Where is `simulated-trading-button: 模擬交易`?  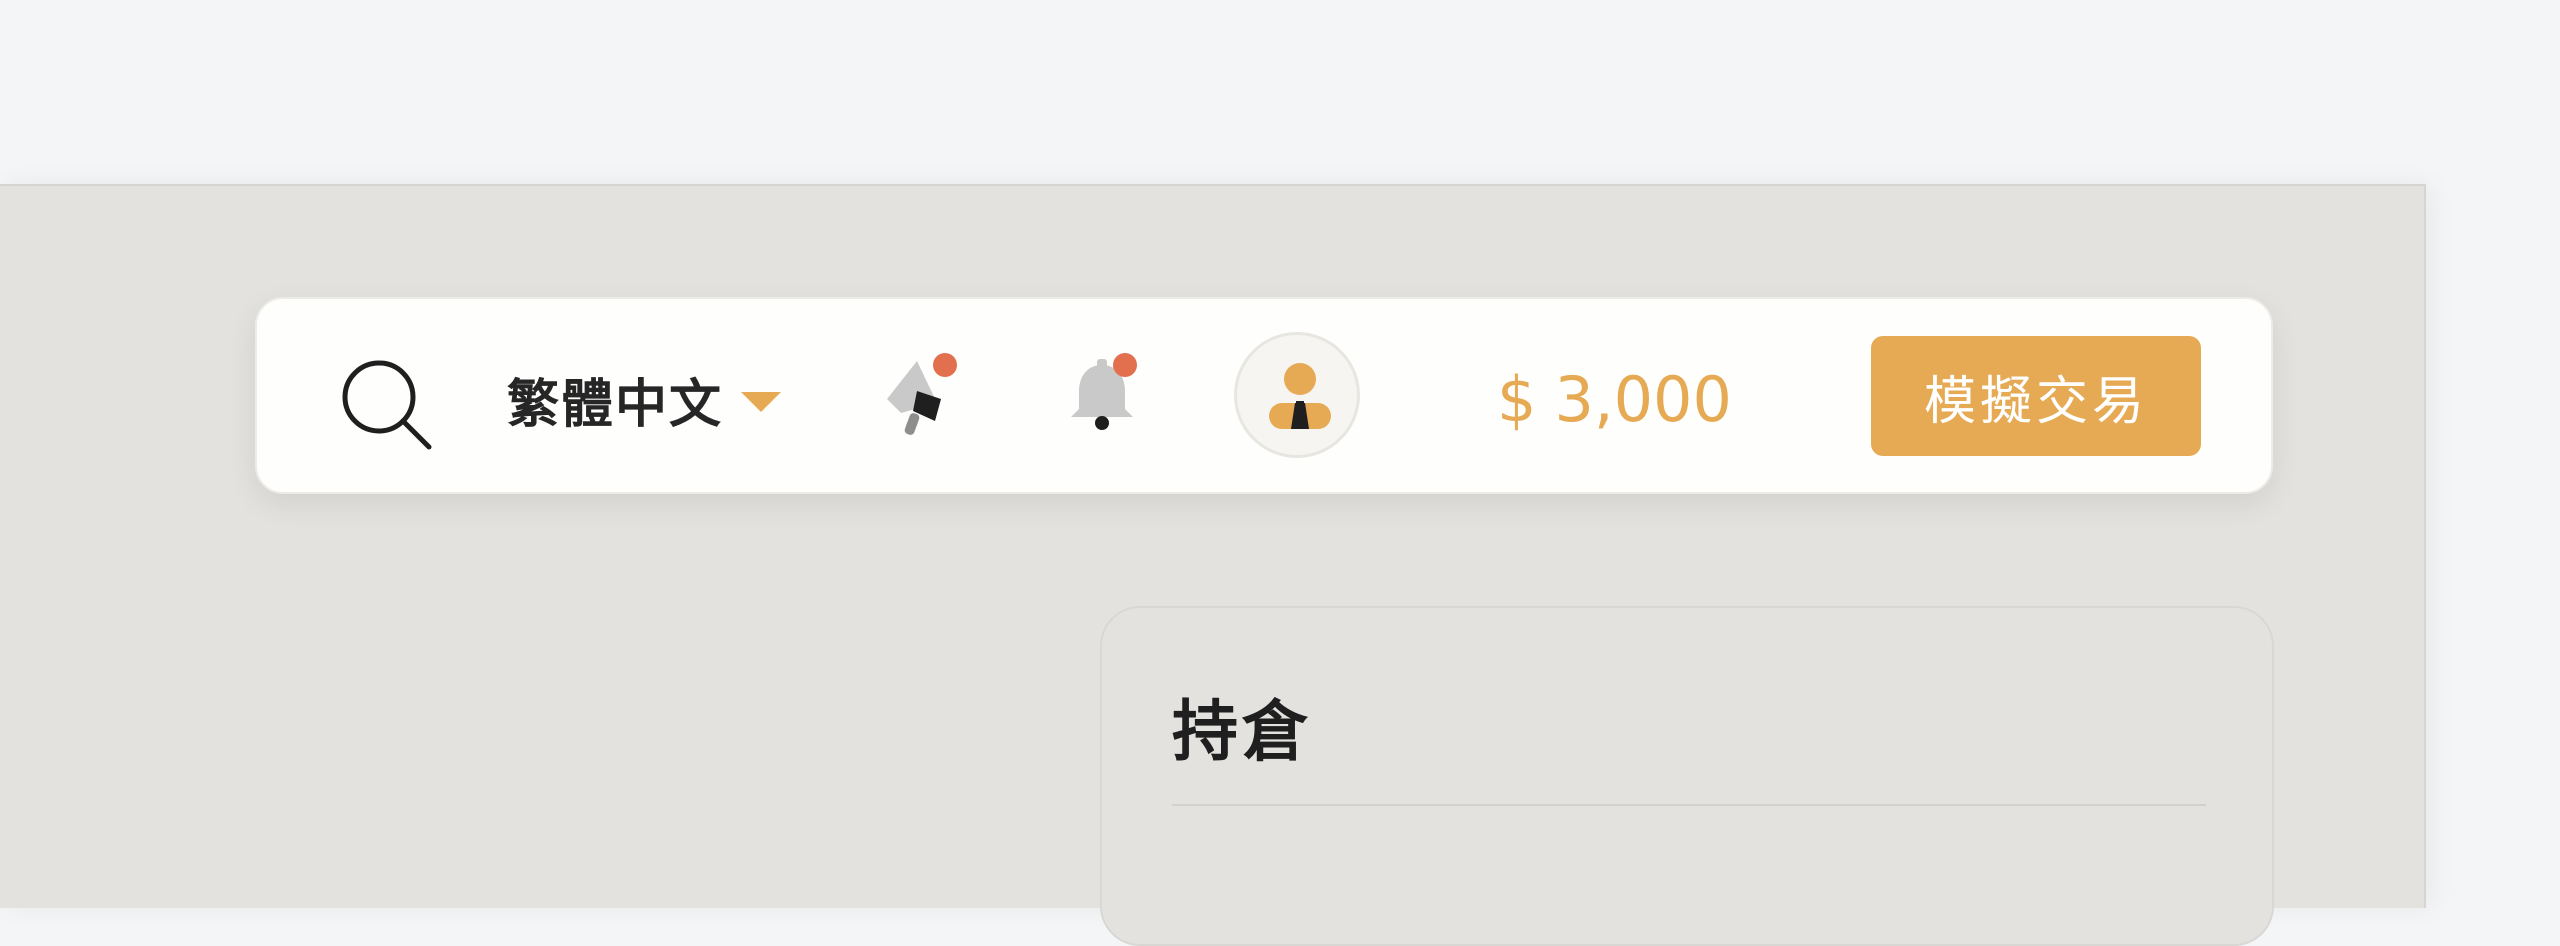
simulated-trading-button: 模擬交易 is located at coordinates (2036, 396).